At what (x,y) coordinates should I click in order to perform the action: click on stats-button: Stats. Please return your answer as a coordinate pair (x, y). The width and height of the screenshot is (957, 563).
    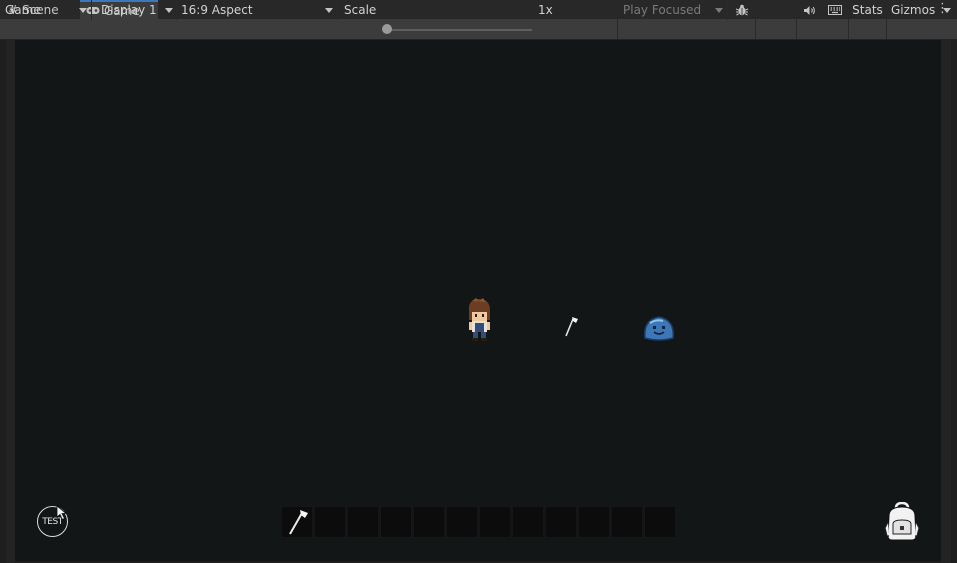
    Looking at the image, I should click on (867, 10).